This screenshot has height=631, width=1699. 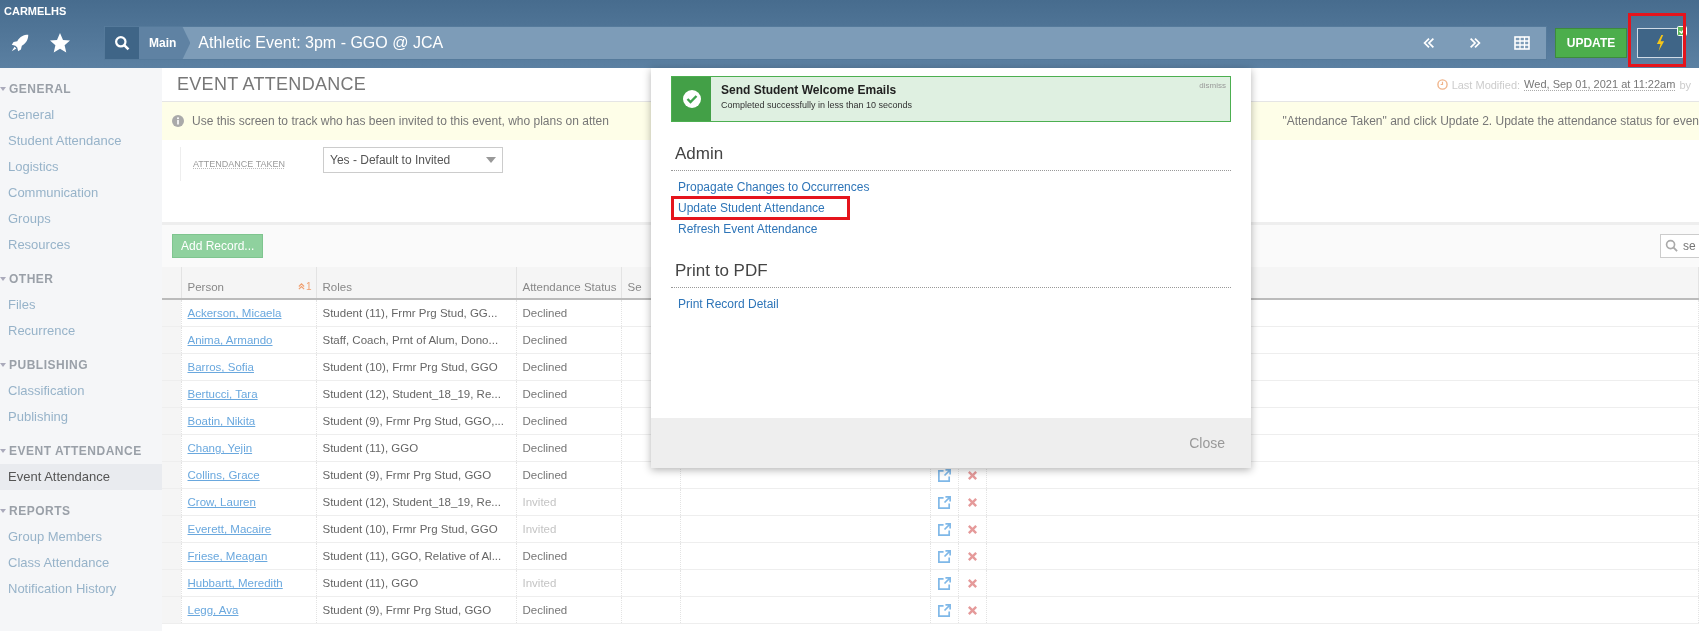 What do you see at coordinates (1429, 43) in the screenshot?
I see `double-left-icon` at bounding box center [1429, 43].